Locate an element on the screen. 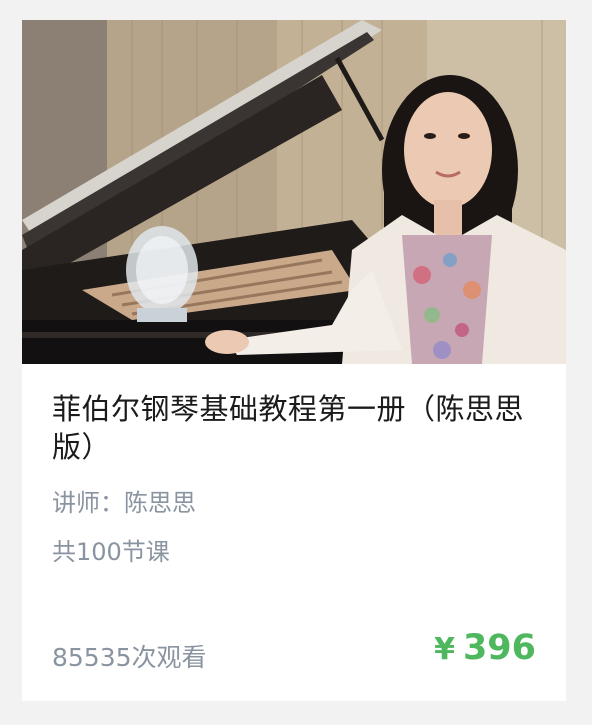 This screenshot has width=592, height=725. course-lesson-count: 共100节课 is located at coordinates (111, 552).